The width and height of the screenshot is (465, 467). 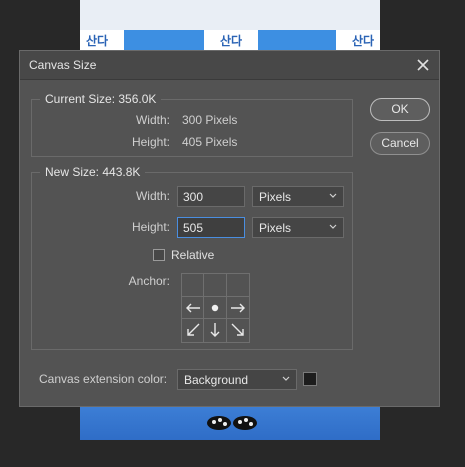 I want to click on arrow-down-icon, so click(x=215, y=330).